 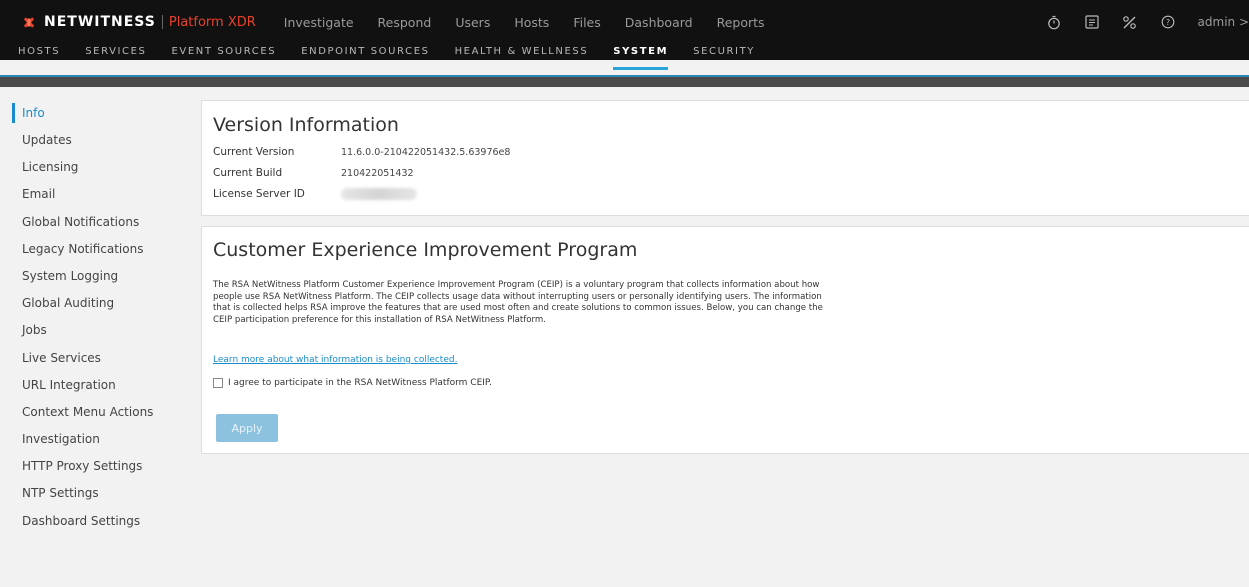 What do you see at coordinates (102, 303) in the screenshot?
I see `sidebar-item-global-auditing: Global Auditing` at bounding box center [102, 303].